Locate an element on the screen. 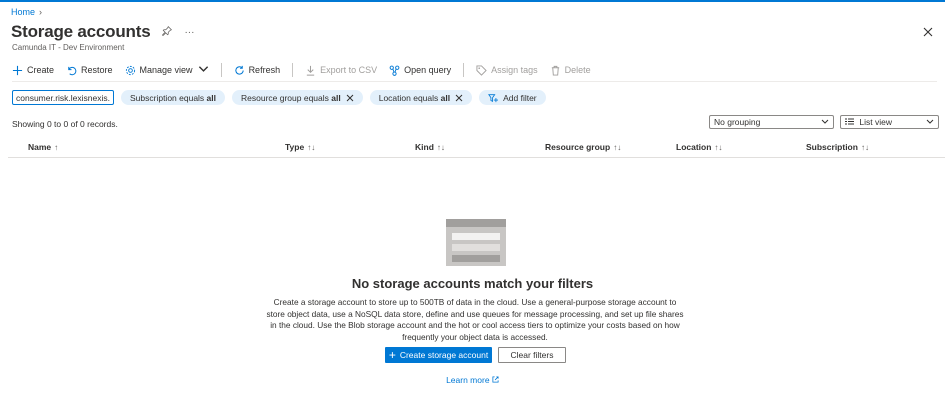 This screenshot has width=945, height=408. download-icon is located at coordinates (310, 70).